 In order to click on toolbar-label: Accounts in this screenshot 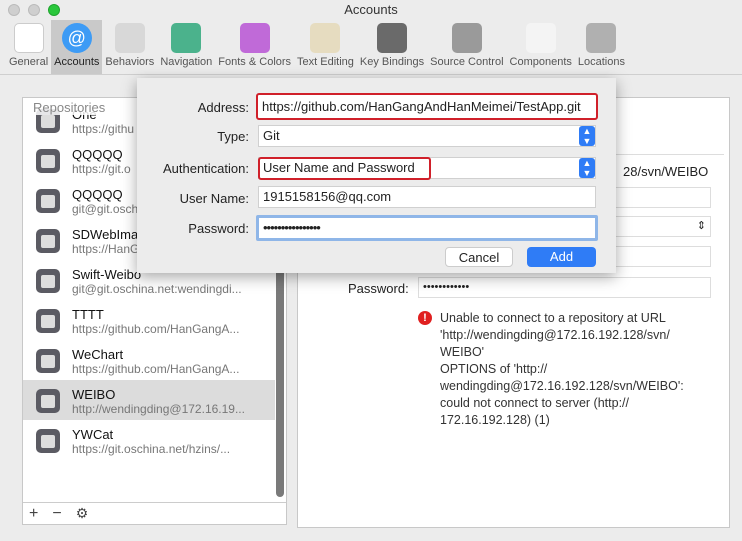, I will do `click(77, 62)`.